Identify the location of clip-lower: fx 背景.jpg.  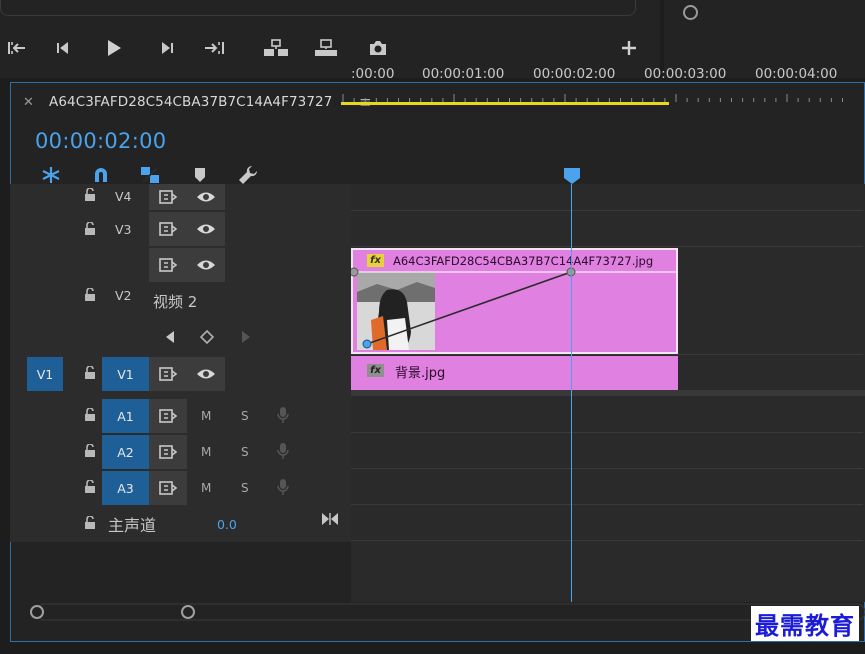
(514, 373).